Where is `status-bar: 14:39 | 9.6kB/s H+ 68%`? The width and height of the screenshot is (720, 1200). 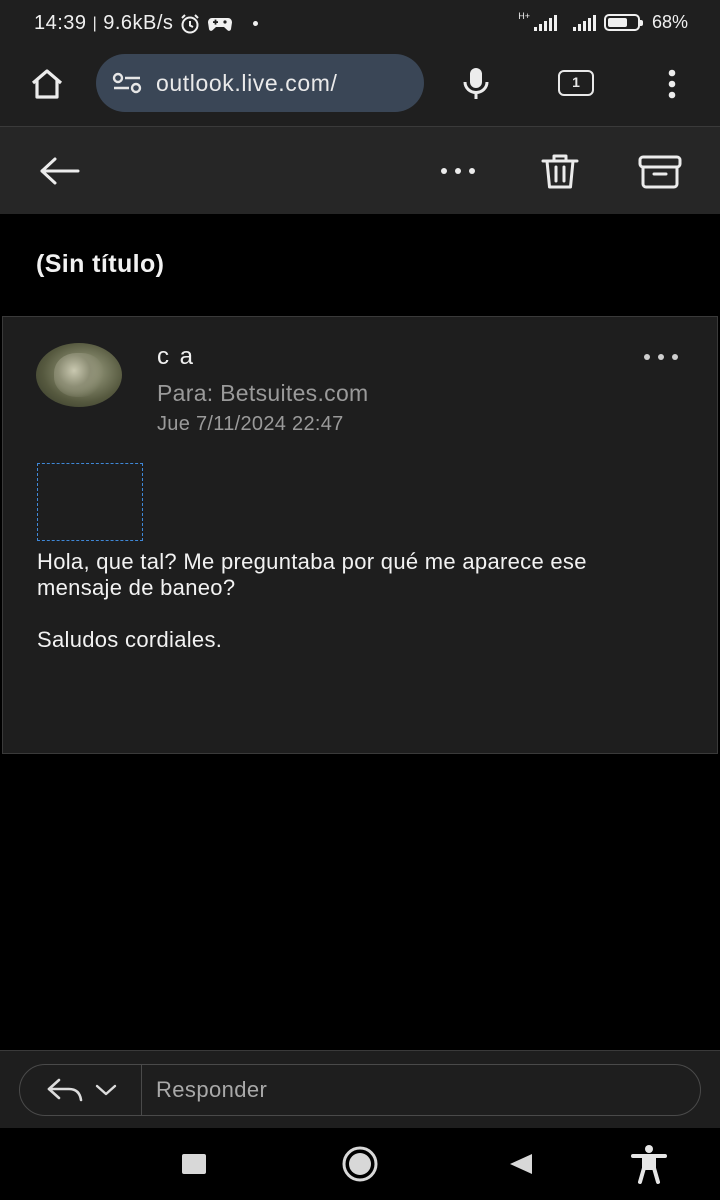 status-bar: 14:39 | 9.6kB/s H+ 68% is located at coordinates (360, 26).